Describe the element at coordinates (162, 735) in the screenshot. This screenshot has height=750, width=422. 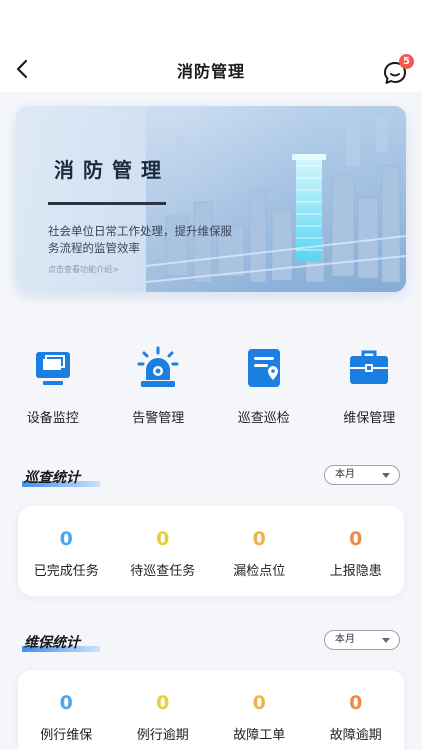
I see `stat-label: 例行逾期` at that location.